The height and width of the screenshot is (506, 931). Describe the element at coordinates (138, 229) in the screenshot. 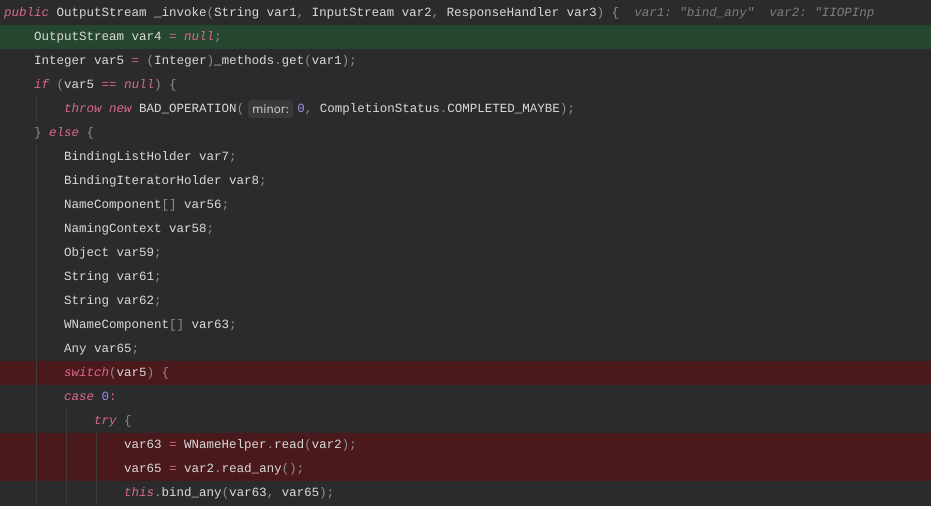

I see `code-line: NamingContext var58;` at that location.